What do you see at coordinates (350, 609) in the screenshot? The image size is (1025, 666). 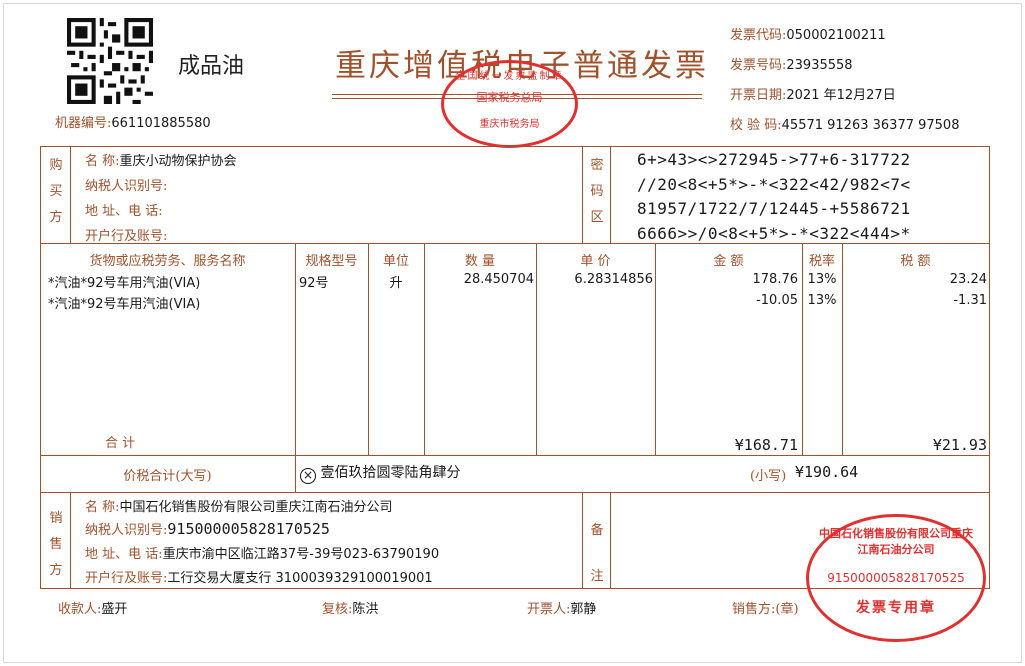 I see `reviewer-row: 复核:陈洪` at bounding box center [350, 609].